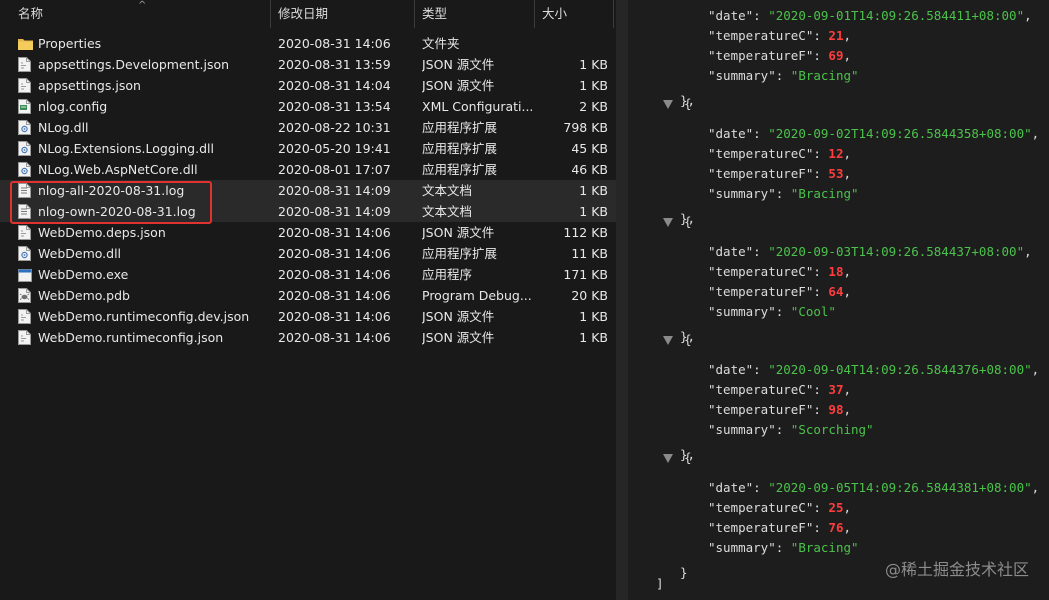 Image resolution: width=1049 pixels, height=600 pixels. What do you see at coordinates (660, 583) in the screenshot?
I see `json-array-close: ]` at bounding box center [660, 583].